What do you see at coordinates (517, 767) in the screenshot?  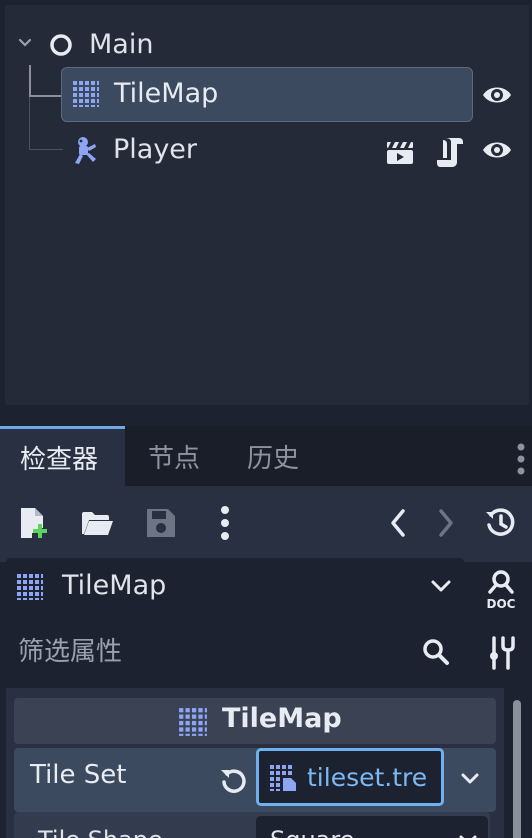 I see `property-list-scrollbar` at bounding box center [517, 767].